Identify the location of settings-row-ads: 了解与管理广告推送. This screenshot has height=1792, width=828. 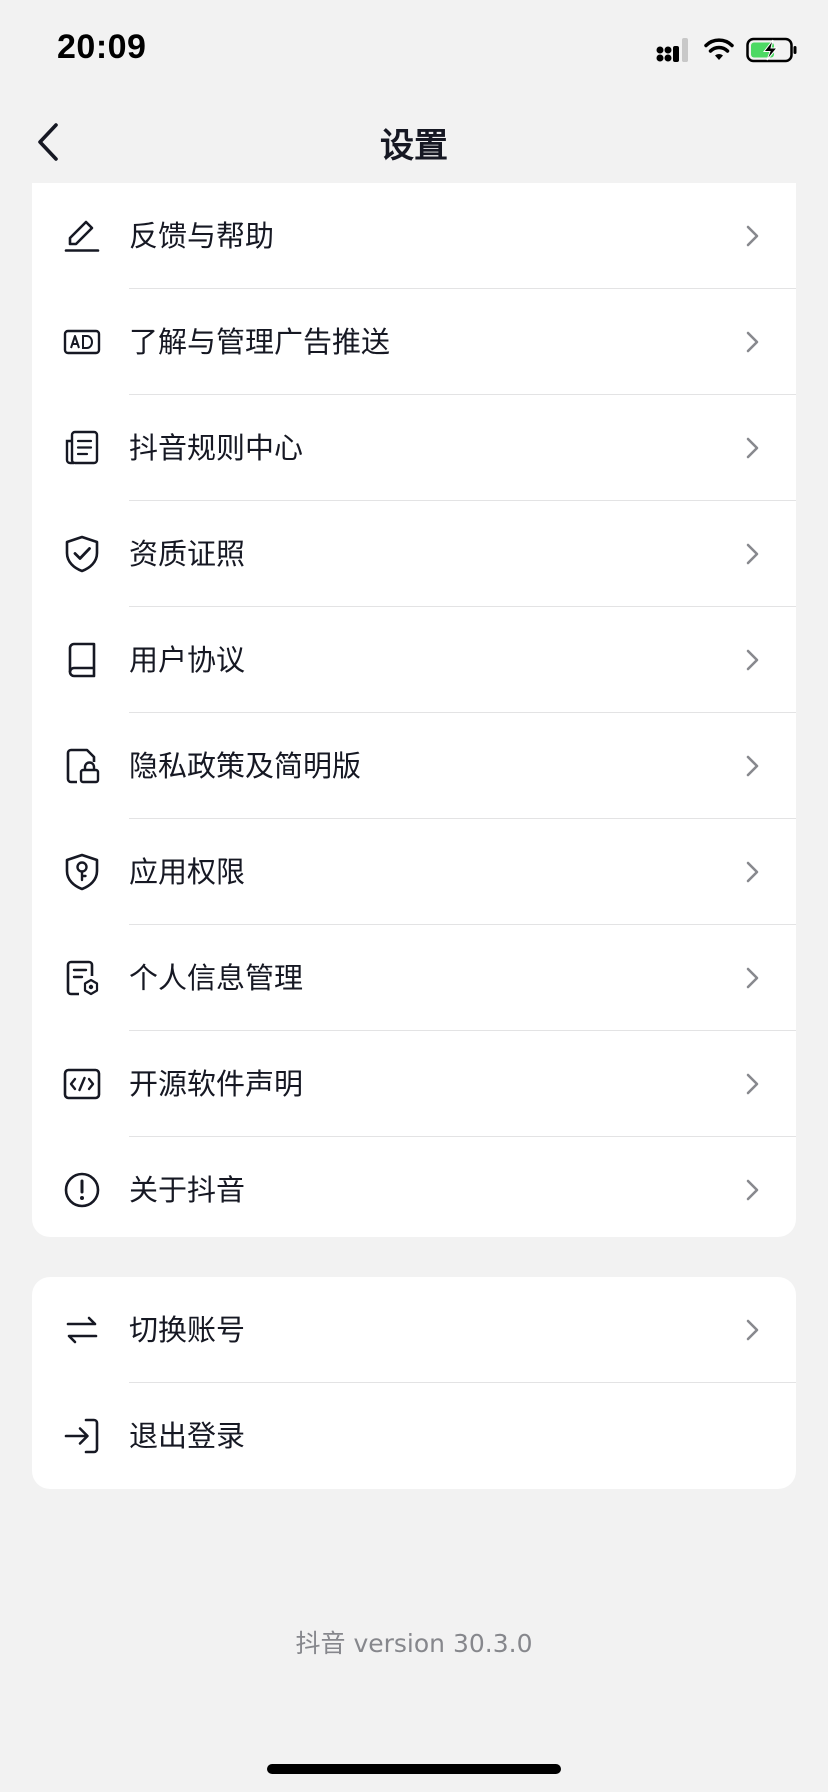
(414, 342).